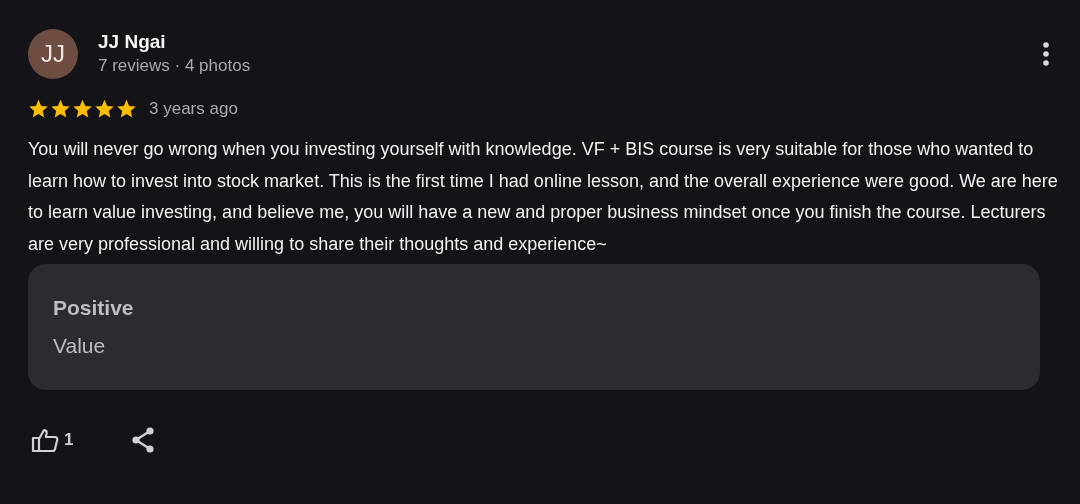 This screenshot has height=504, width=1080. I want to click on avatar: JJ, so click(53, 54).